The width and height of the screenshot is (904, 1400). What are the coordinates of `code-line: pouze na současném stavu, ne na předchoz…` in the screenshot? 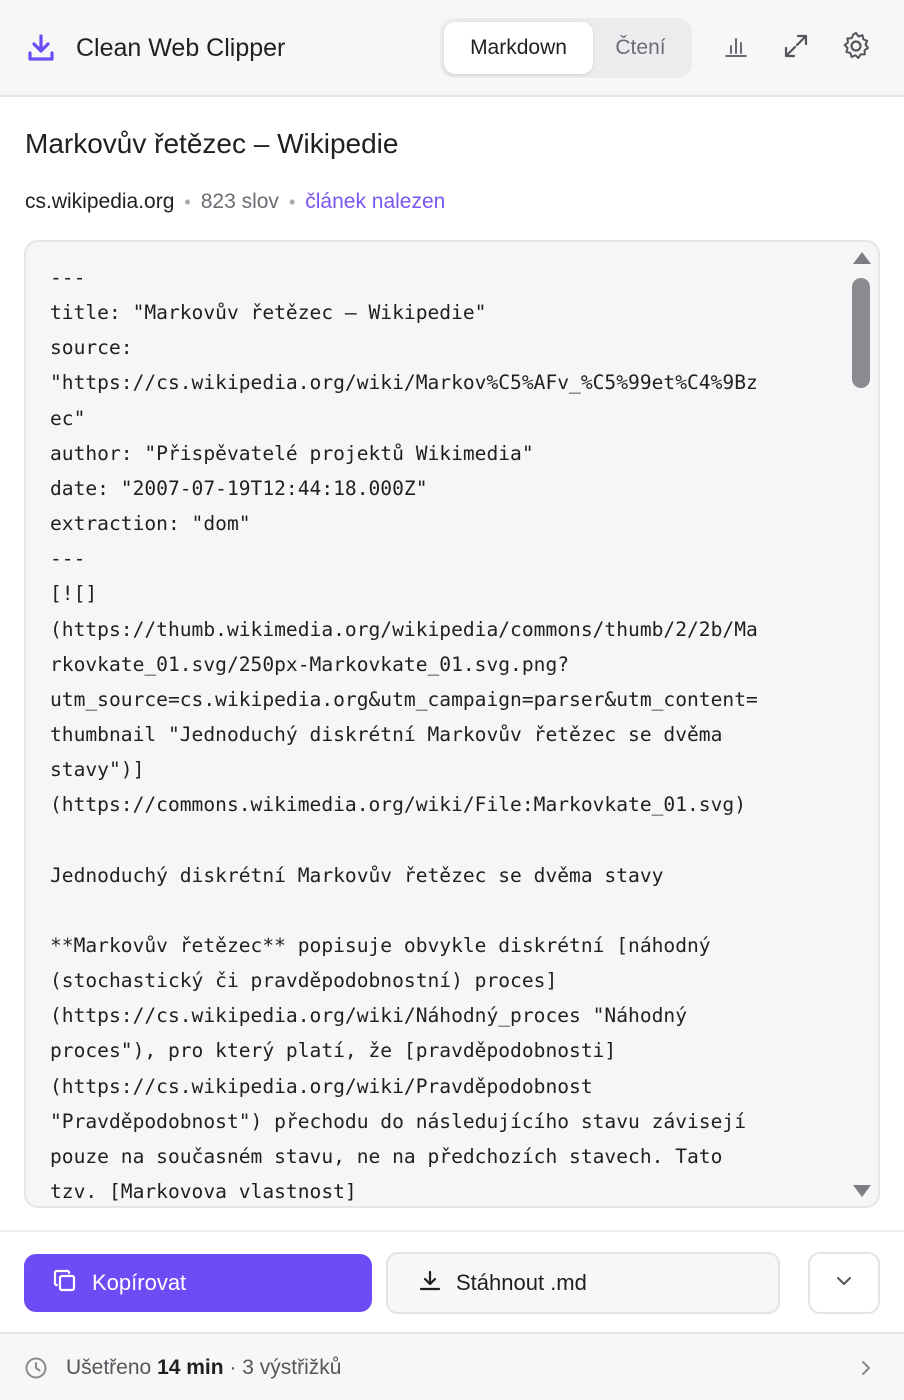 It's located at (386, 1156).